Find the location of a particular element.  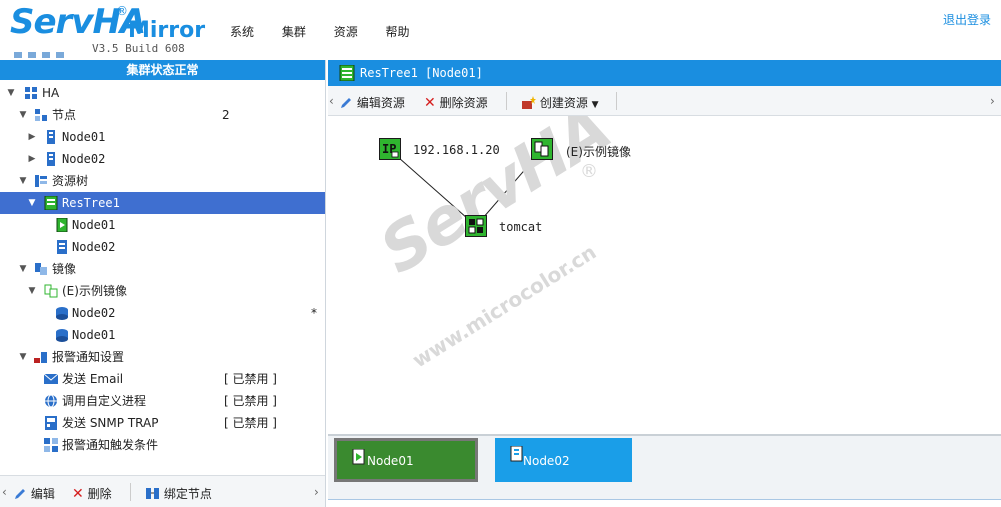

node-tab-node01: Node01 is located at coordinates (406, 460).